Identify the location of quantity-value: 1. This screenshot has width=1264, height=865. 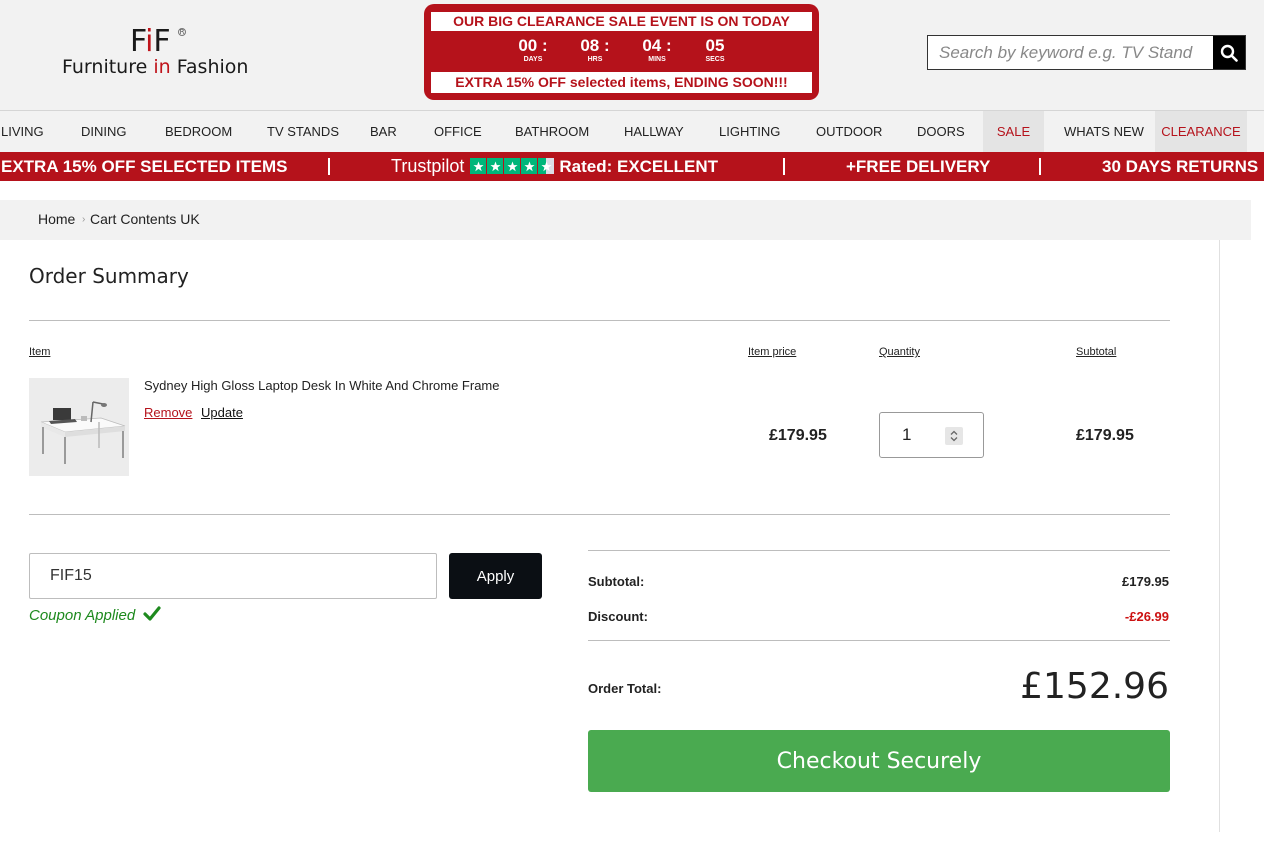
(906, 435).